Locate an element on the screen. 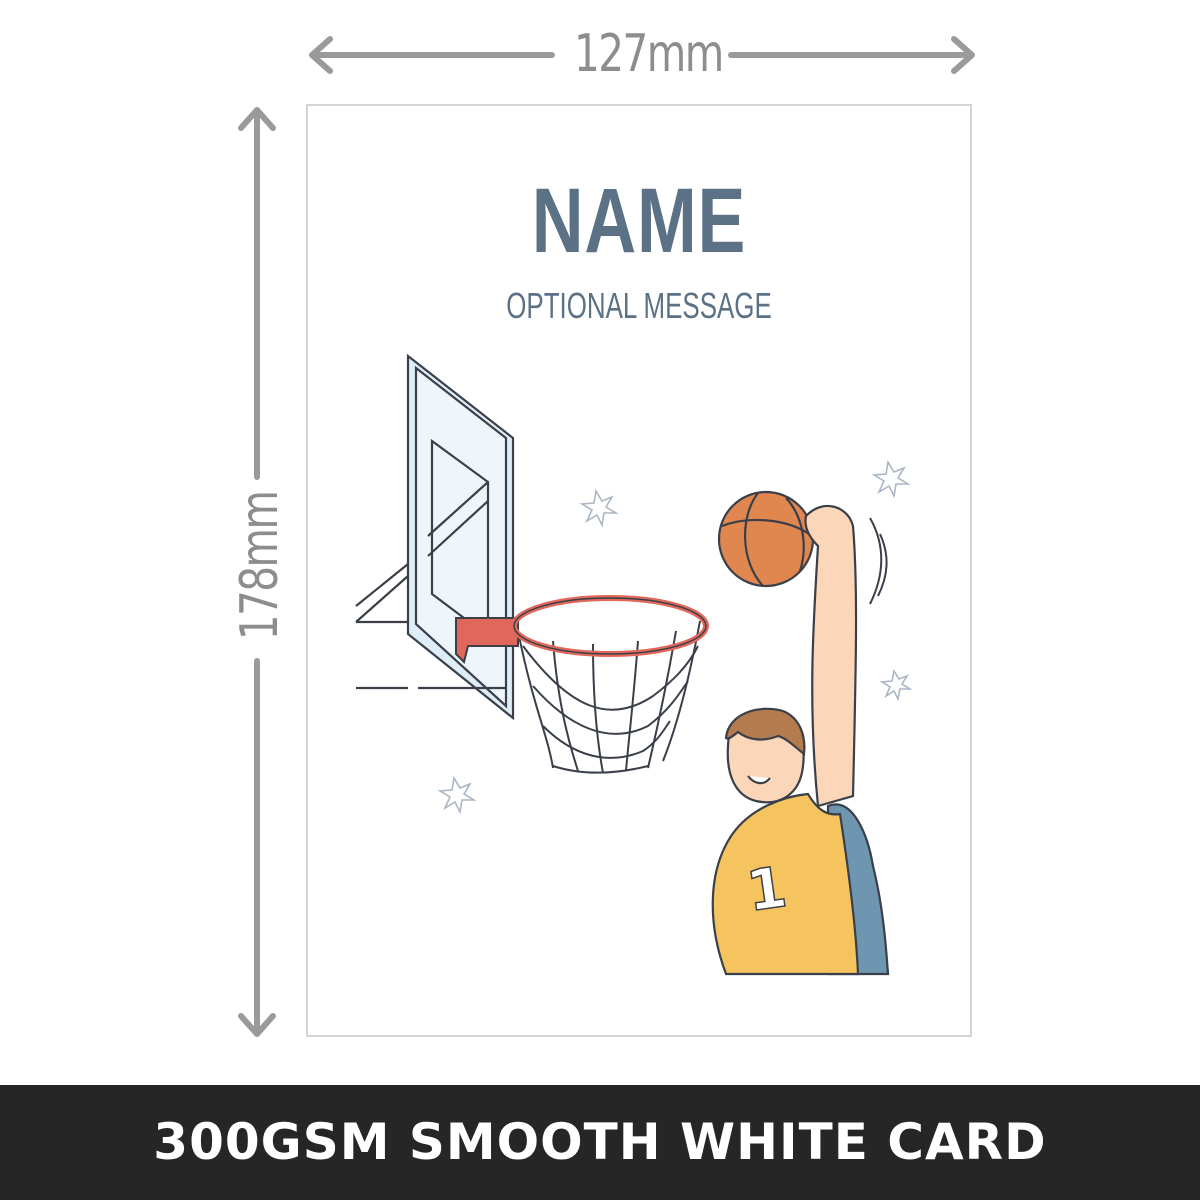  height-line-bottom is located at coordinates (257, 845).